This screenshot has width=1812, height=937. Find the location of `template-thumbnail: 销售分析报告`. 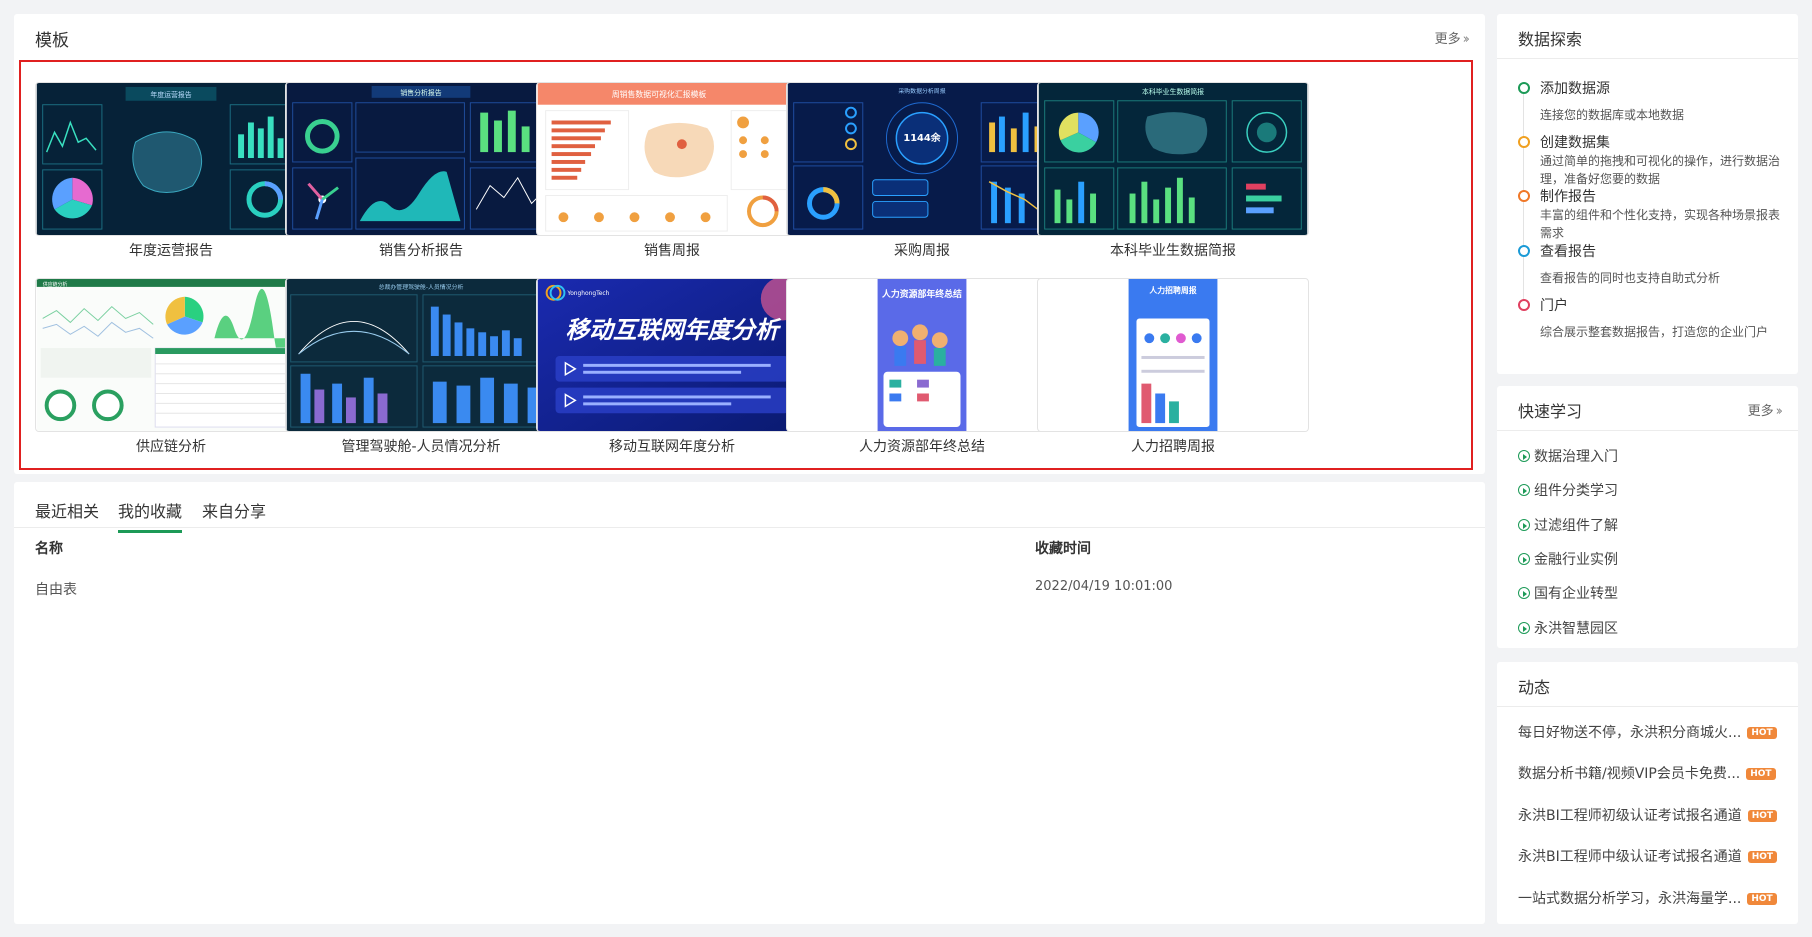

template-thumbnail: 销售分析报告 is located at coordinates (421, 159).